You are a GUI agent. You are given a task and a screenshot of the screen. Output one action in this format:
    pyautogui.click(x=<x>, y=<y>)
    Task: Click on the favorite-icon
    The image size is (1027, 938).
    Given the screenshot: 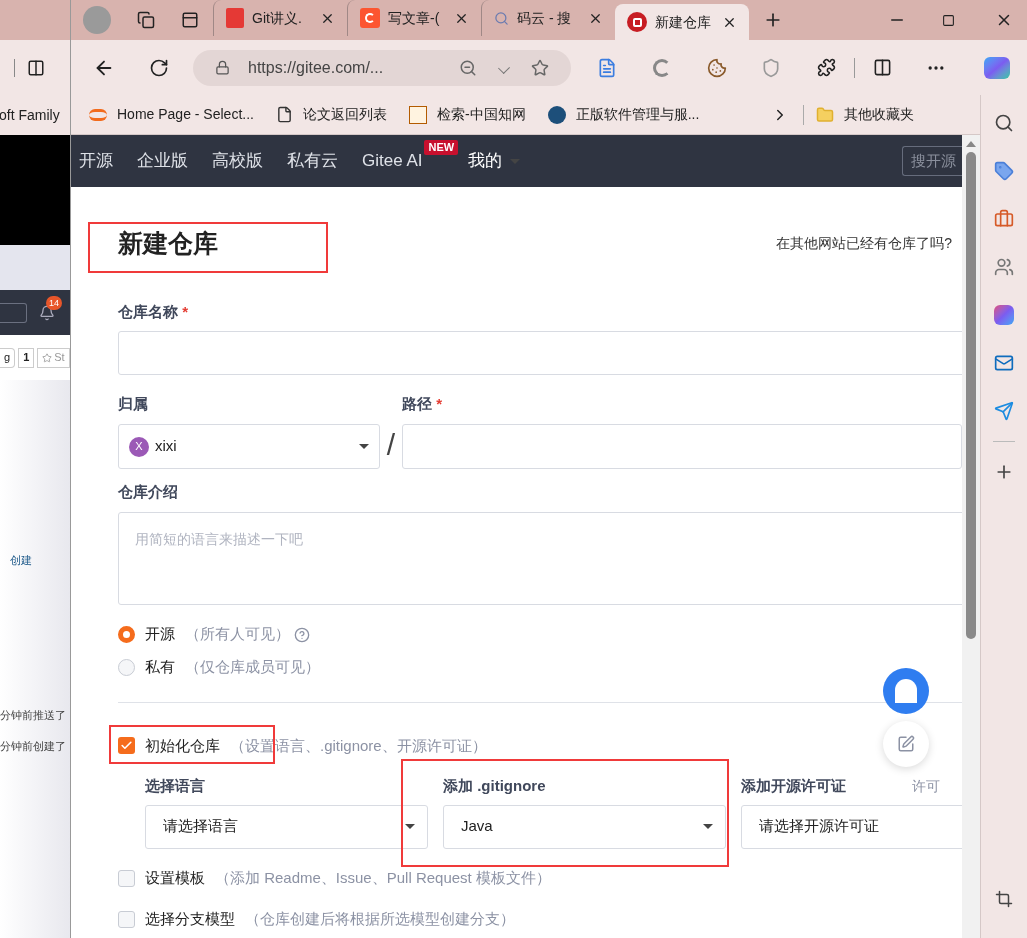 What is the action you would take?
    pyautogui.click(x=540, y=67)
    